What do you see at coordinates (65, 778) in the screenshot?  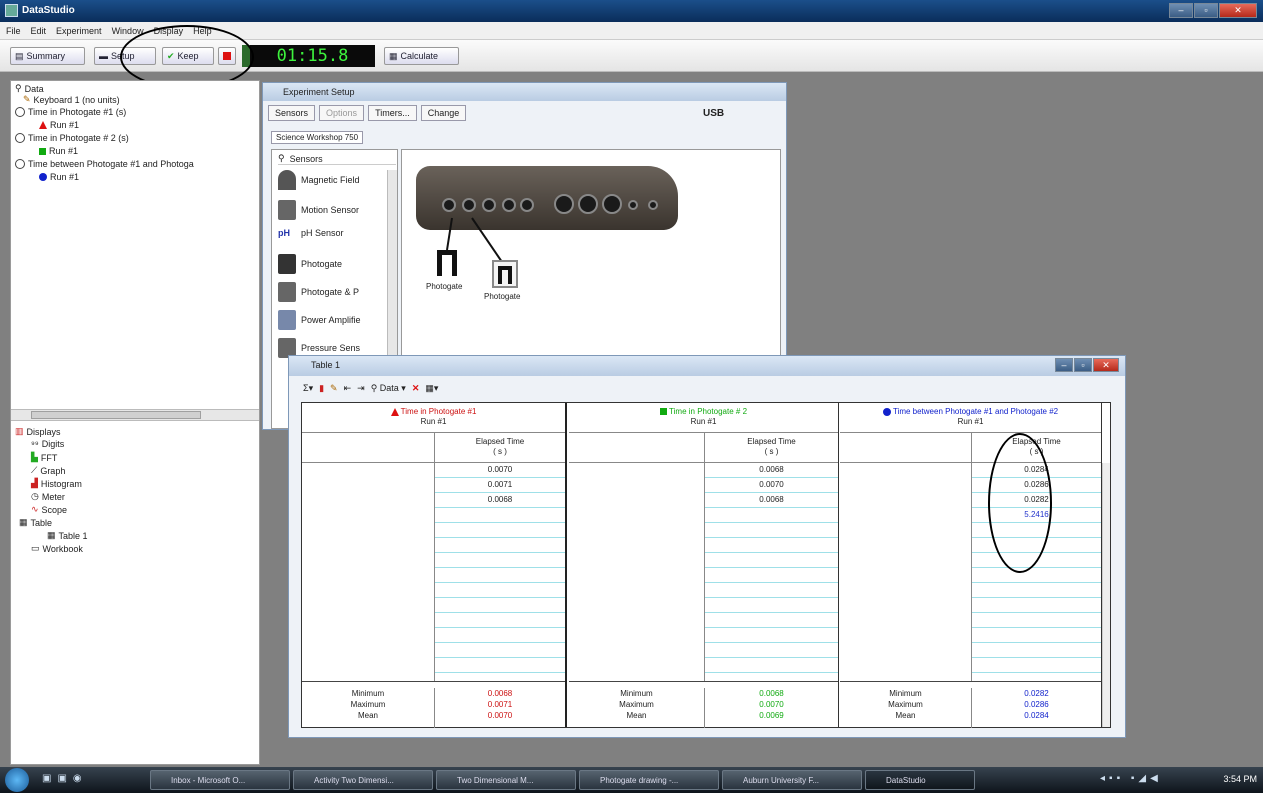 I see `quick-launch-icons: ▣▣◉` at bounding box center [65, 778].